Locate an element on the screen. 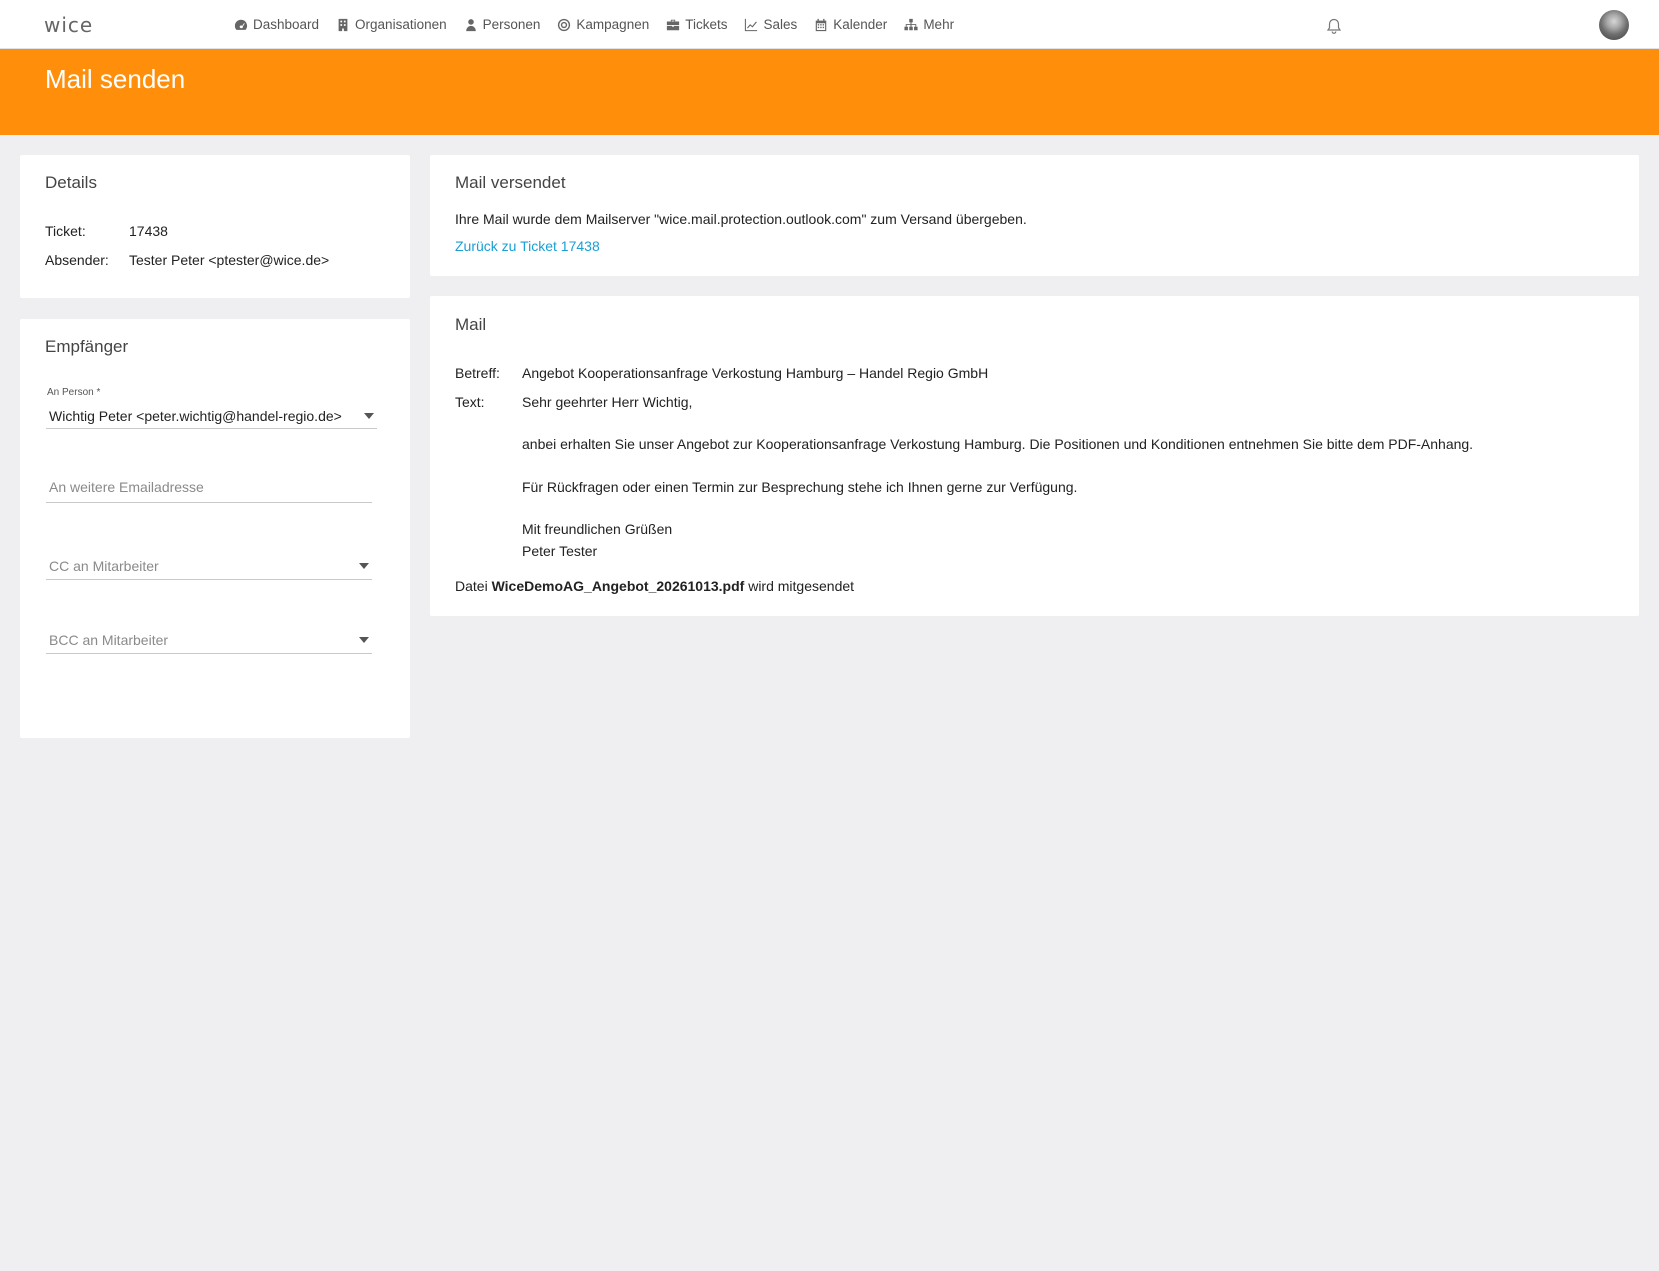 The height and width of the screenshot is (1271, 1659). nav-organisationen: Organisationen is located at coordinates (391, 24).